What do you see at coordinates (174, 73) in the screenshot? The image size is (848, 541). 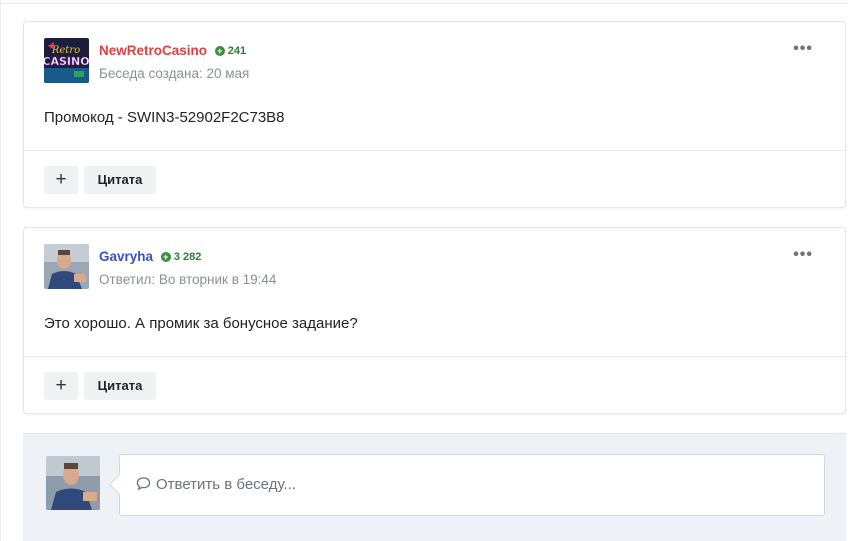 I see `post-meta: Беседа создана: 20 мая` at bounding box center [174, 73].